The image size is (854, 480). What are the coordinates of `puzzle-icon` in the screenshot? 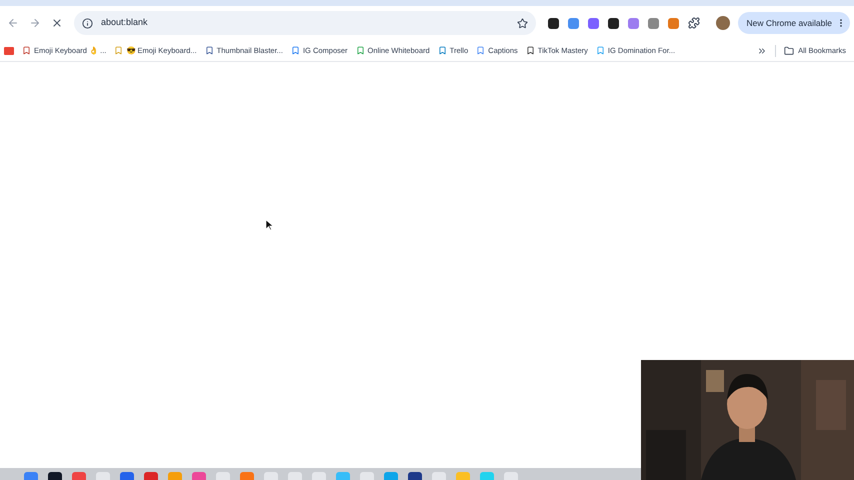 It's located at (694, 23).